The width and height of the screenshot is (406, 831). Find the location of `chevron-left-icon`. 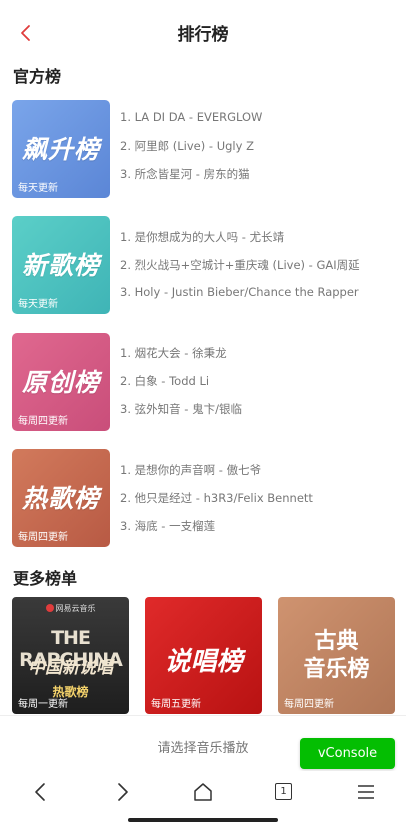

chevron-left-icon is located at coordinates (40, 792).